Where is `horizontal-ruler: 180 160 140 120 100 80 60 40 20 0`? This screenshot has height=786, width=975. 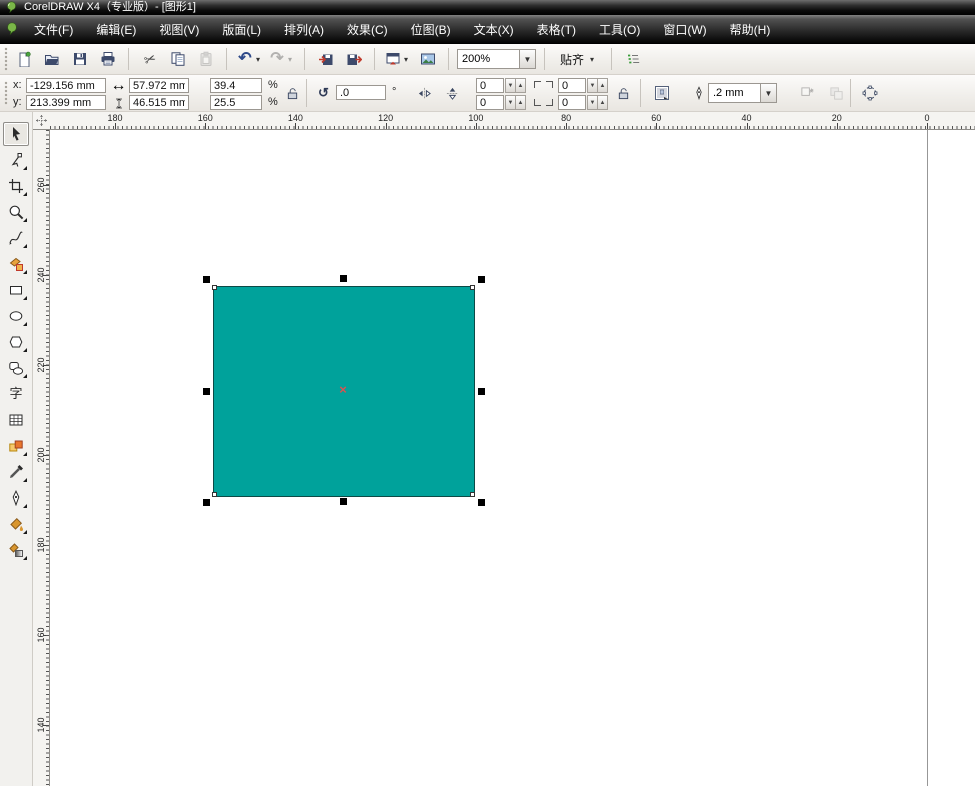
horizontal-ruler: 180 160 140 120 100 80 60 40 20 0 is located at coordinates (504, 121).